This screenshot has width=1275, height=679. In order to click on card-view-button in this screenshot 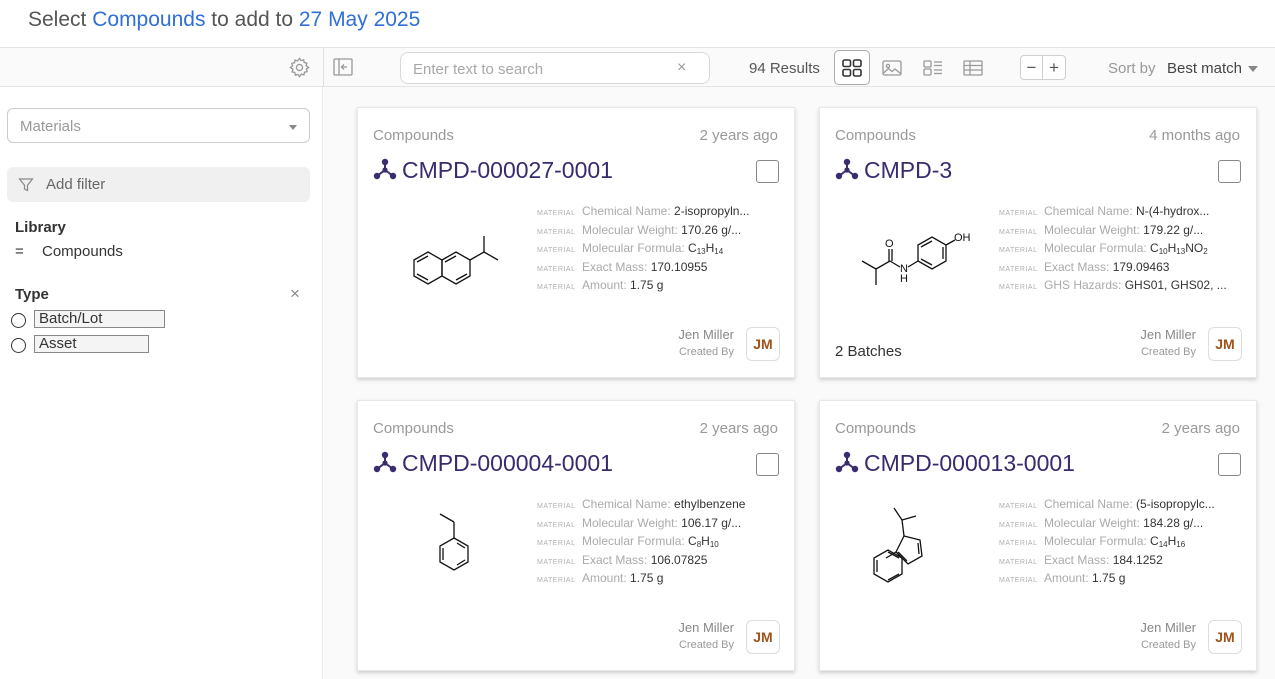, I will do `click(933, 67)`.